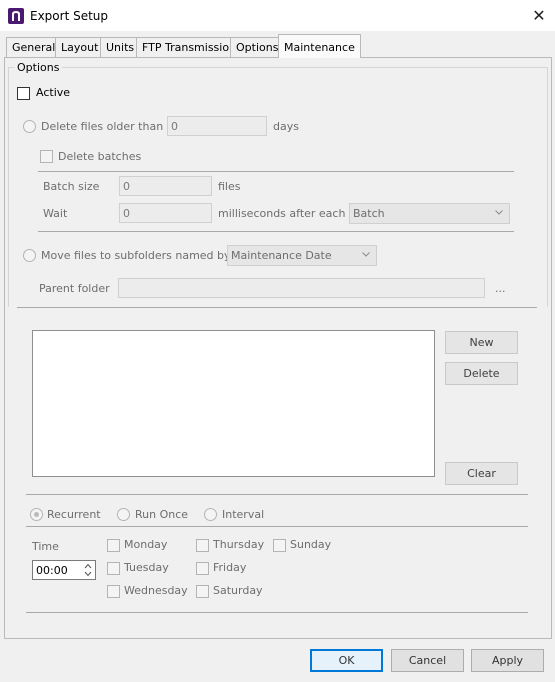  What do you see at coordinates (481, 473) in the screenshot?
I see `clear-button: Clear` at bounding box center [481, 473].